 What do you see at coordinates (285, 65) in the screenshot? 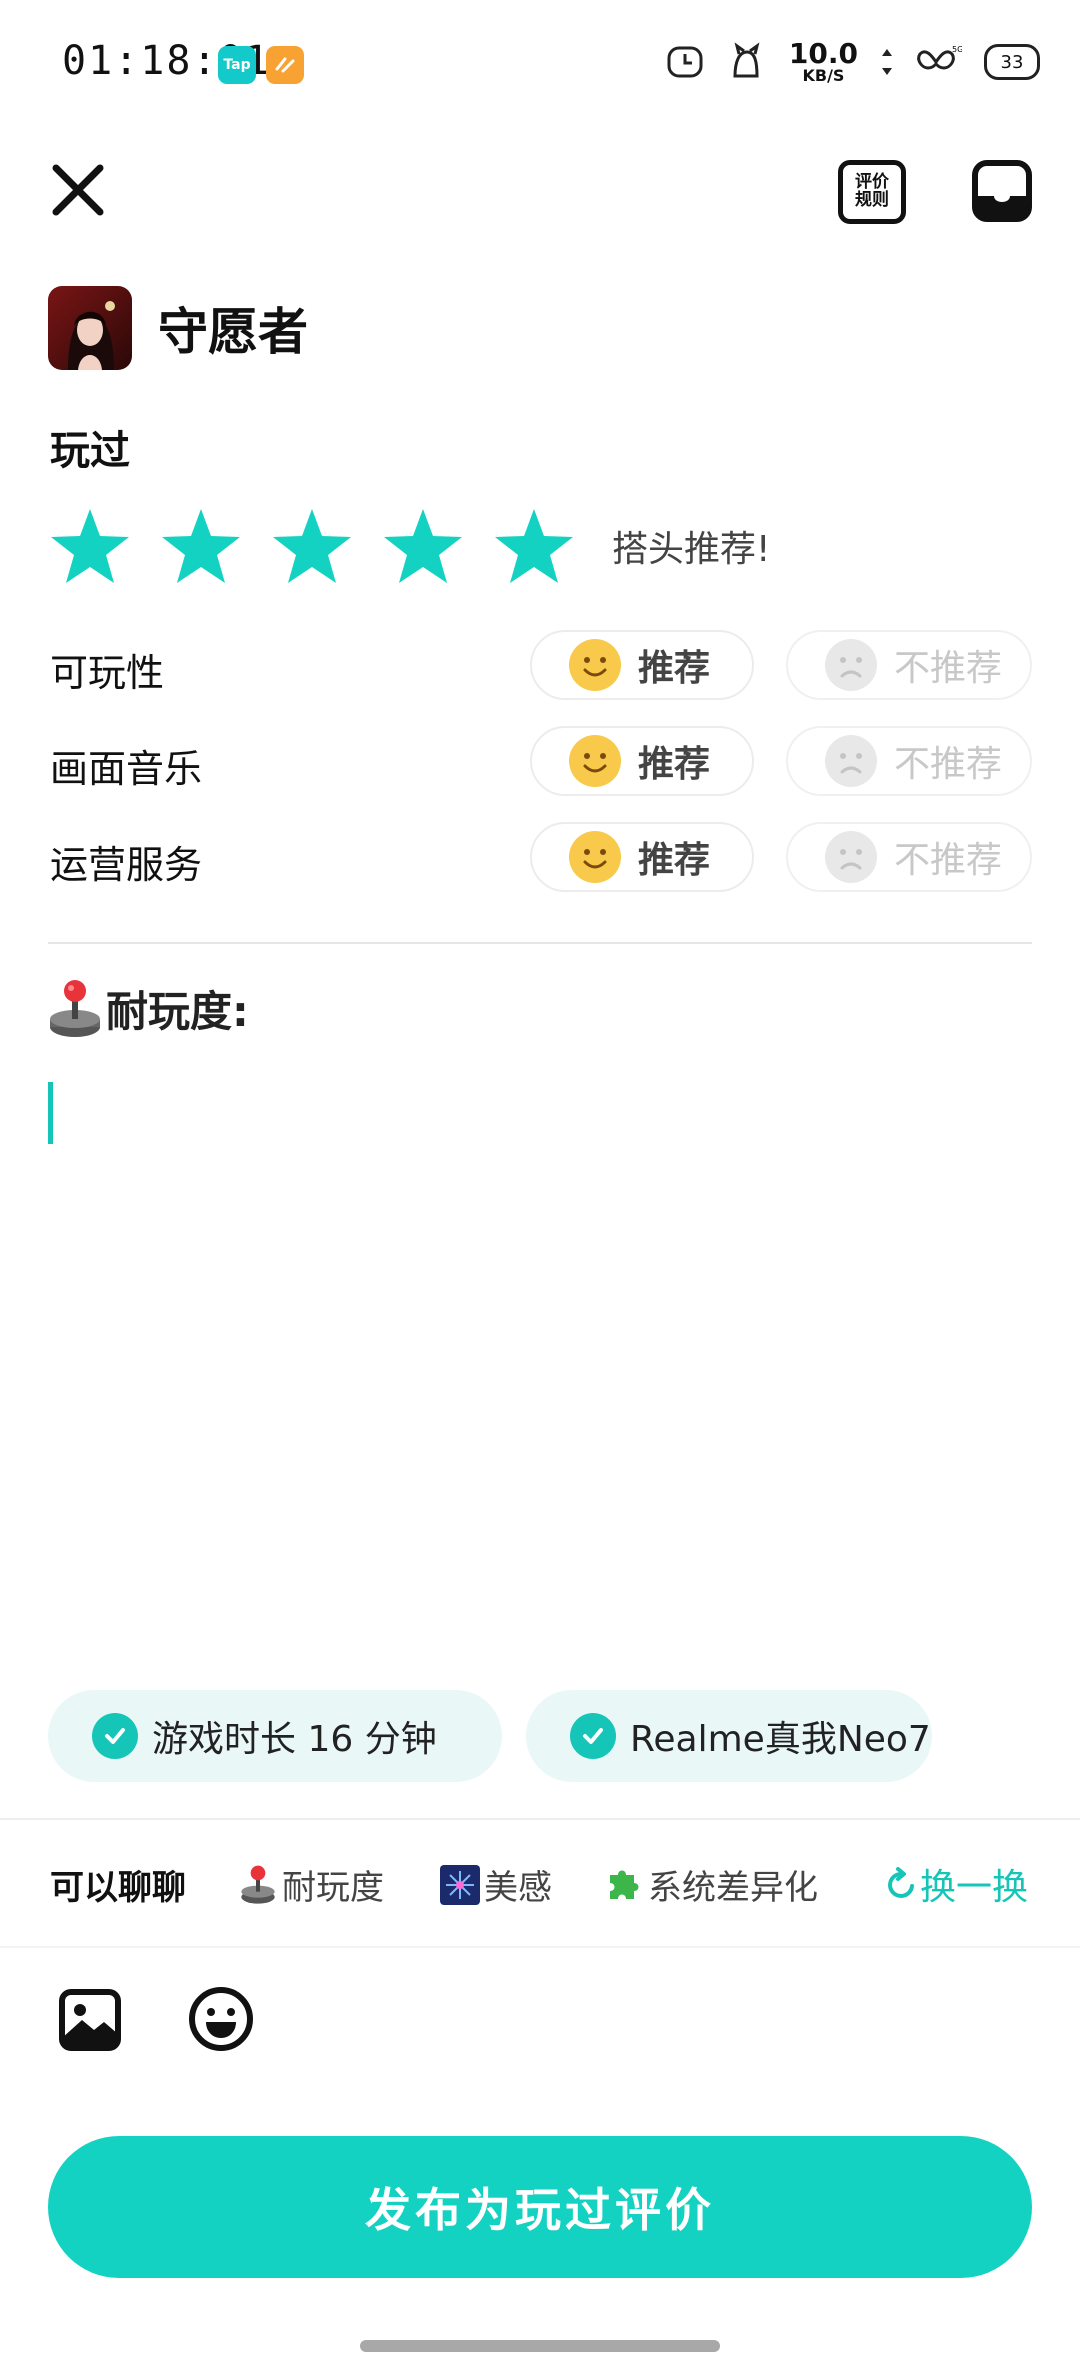
I see `notification-app-icon` at bounding box center [285, 65].